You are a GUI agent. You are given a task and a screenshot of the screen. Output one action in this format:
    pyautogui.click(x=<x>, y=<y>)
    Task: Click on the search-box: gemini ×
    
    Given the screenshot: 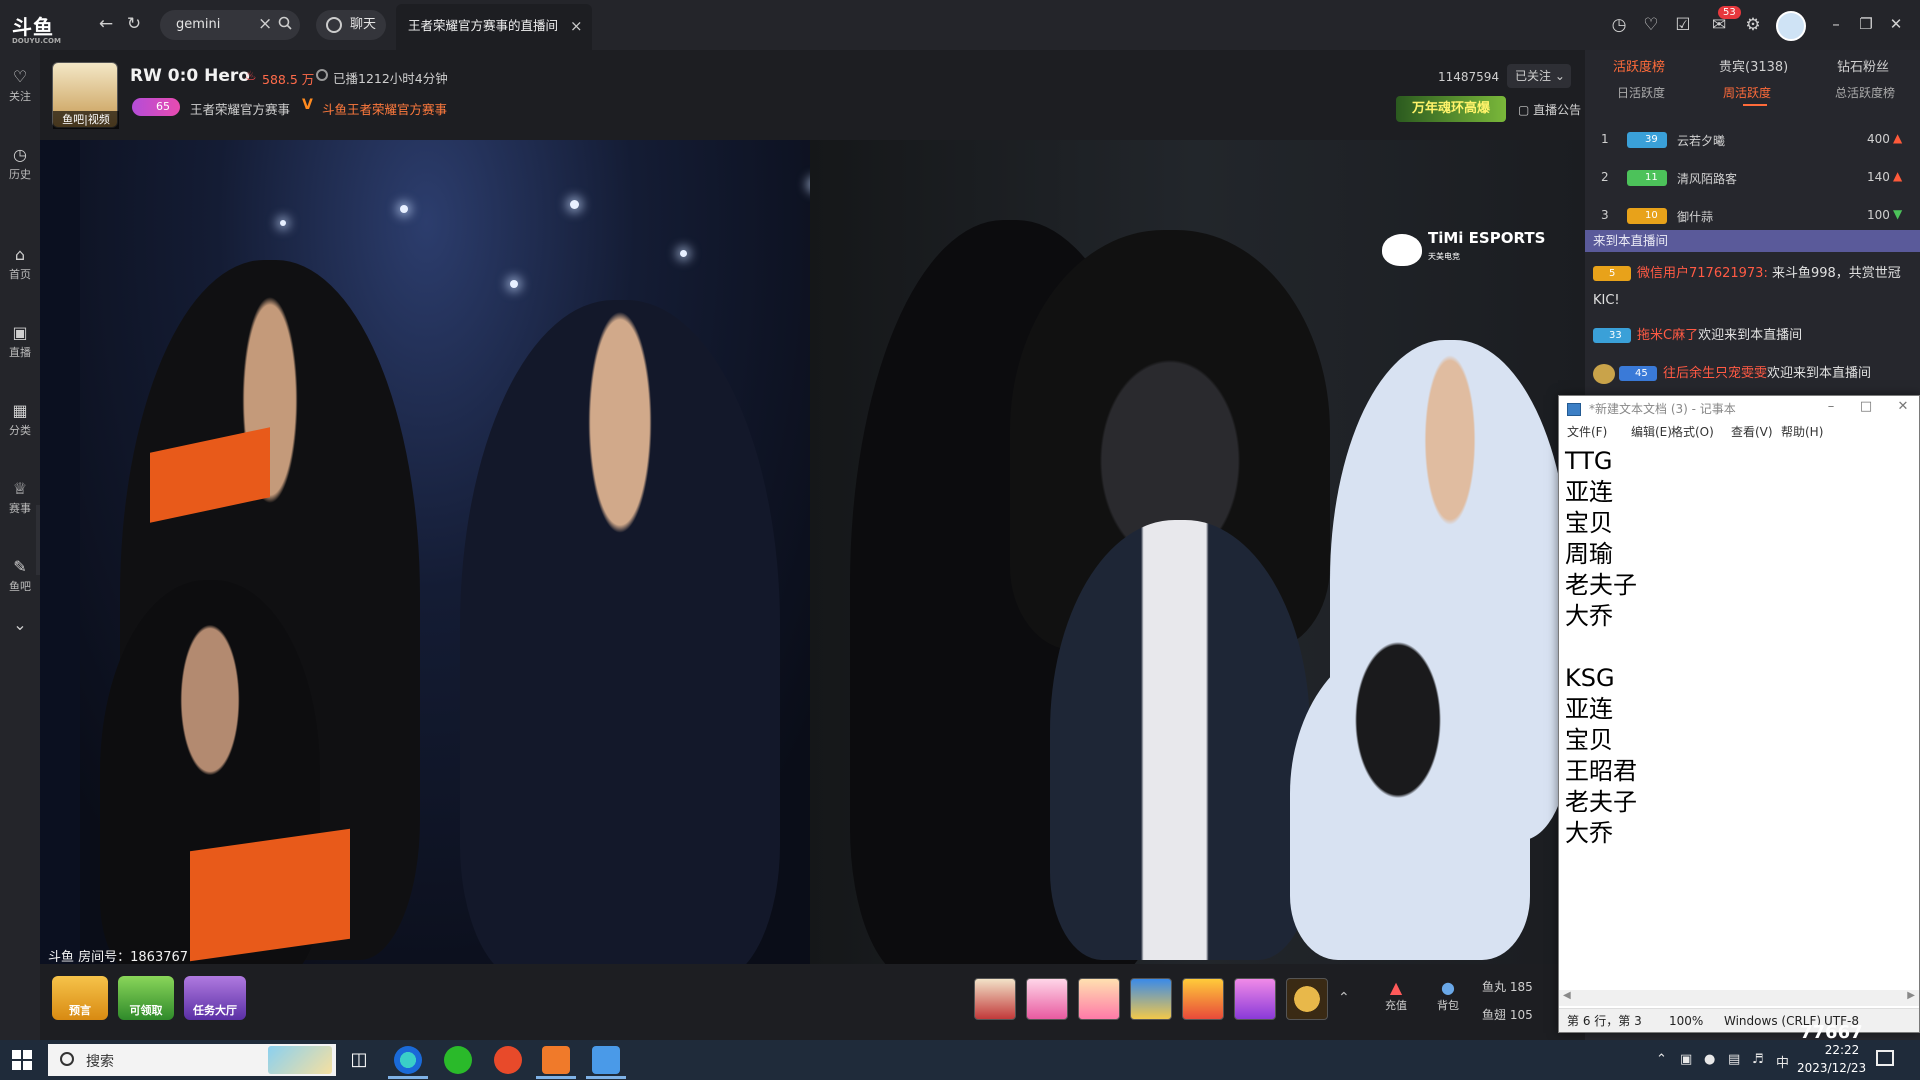 What is the action you would take?
    pyautogui.click(x=230, y=25)
    